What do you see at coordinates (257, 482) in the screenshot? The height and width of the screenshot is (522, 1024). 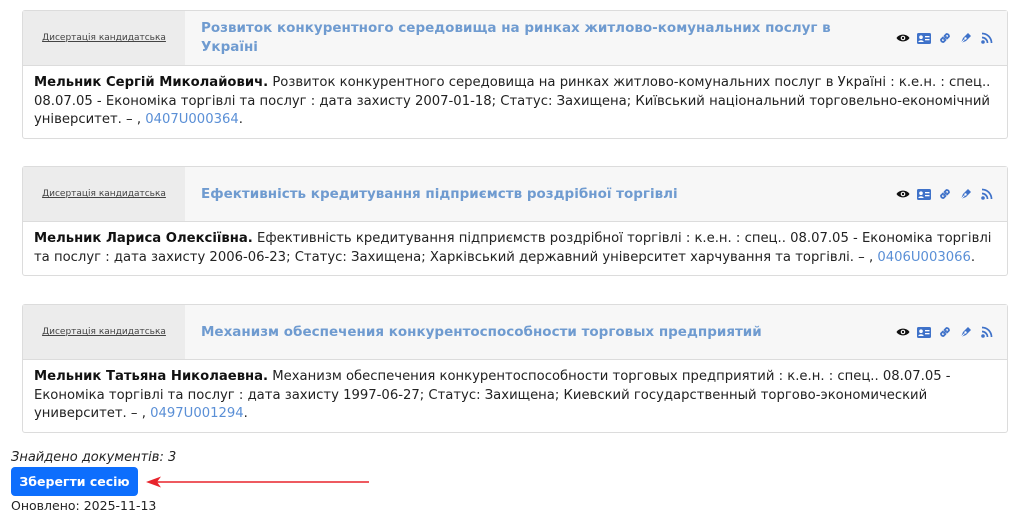 I see `arrow-indicator-icon` at bounding box center [257, 482].